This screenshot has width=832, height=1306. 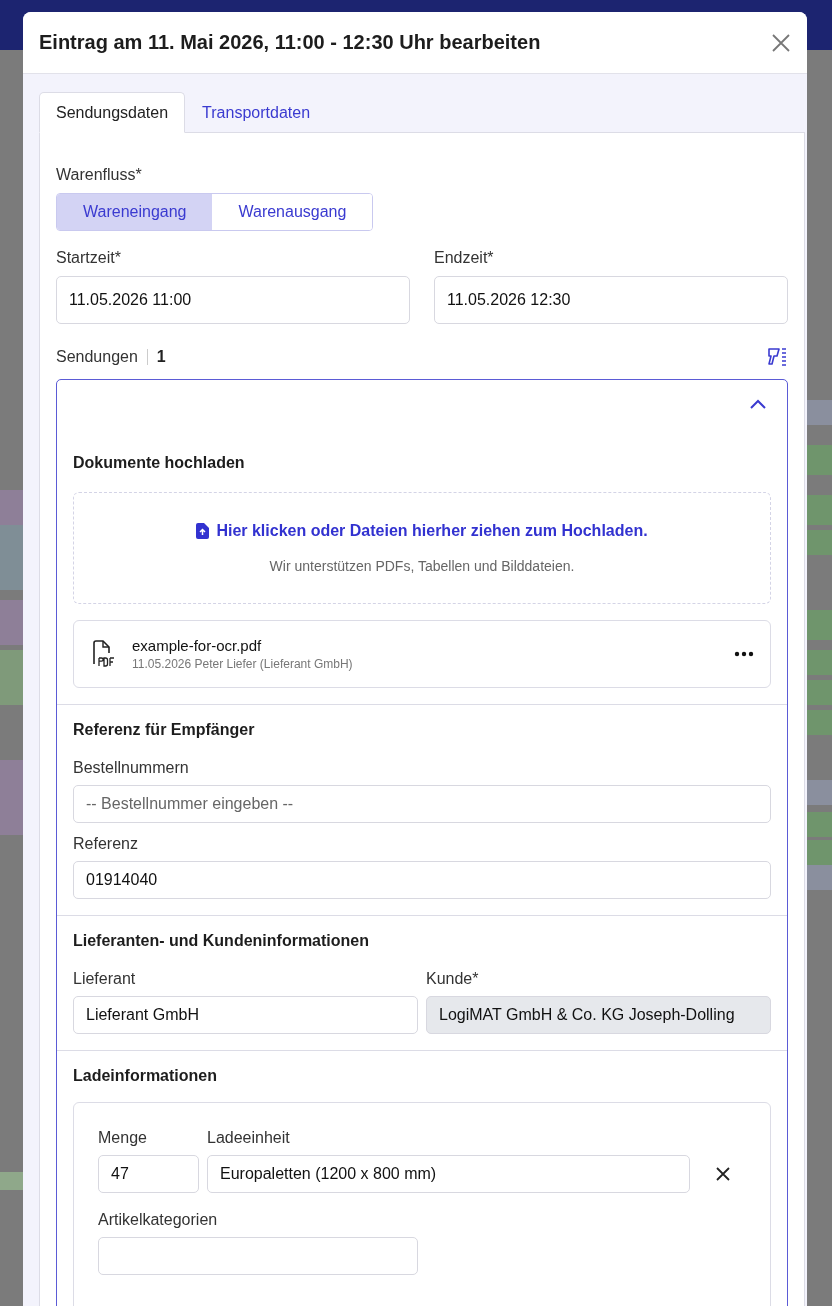 I want to click on file-meta: 11.05.2026 Peter Liefer (Lieferant GmbH), so click(x=243, y=664).